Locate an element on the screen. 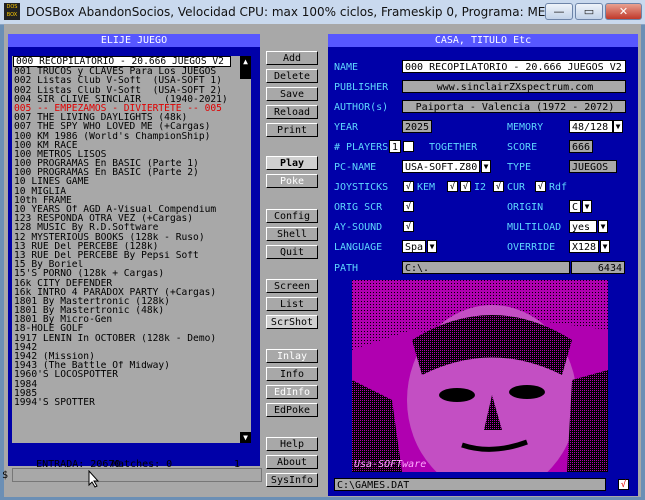 This screenshot has width=645, height=500. list-item: 15 By Boriel is located at coordinates (127, 264).